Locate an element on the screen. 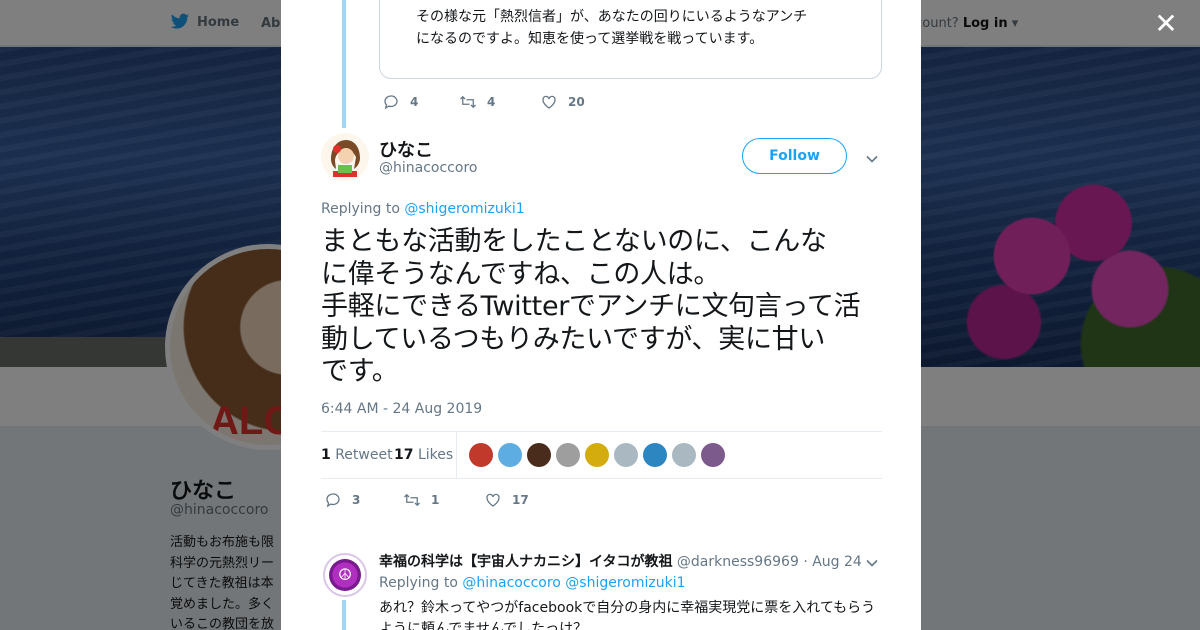  likers-avatars is located at coordinates (597, 455).